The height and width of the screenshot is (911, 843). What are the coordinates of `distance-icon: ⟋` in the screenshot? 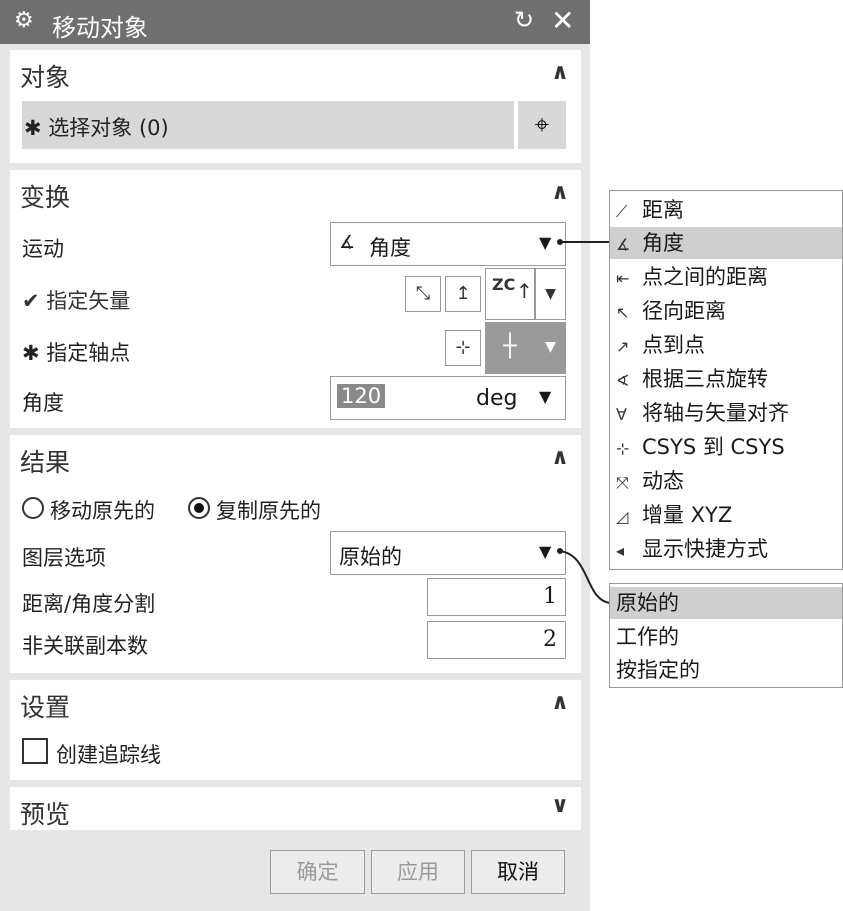 It's located at (622, 211).